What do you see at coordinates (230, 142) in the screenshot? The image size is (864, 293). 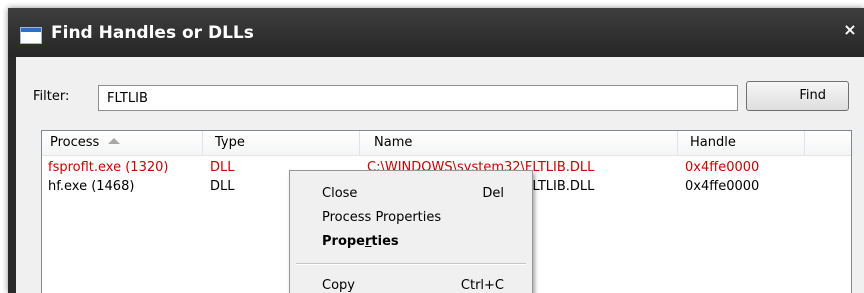 I see `column-label: Type` at bounding box center [230, 142].